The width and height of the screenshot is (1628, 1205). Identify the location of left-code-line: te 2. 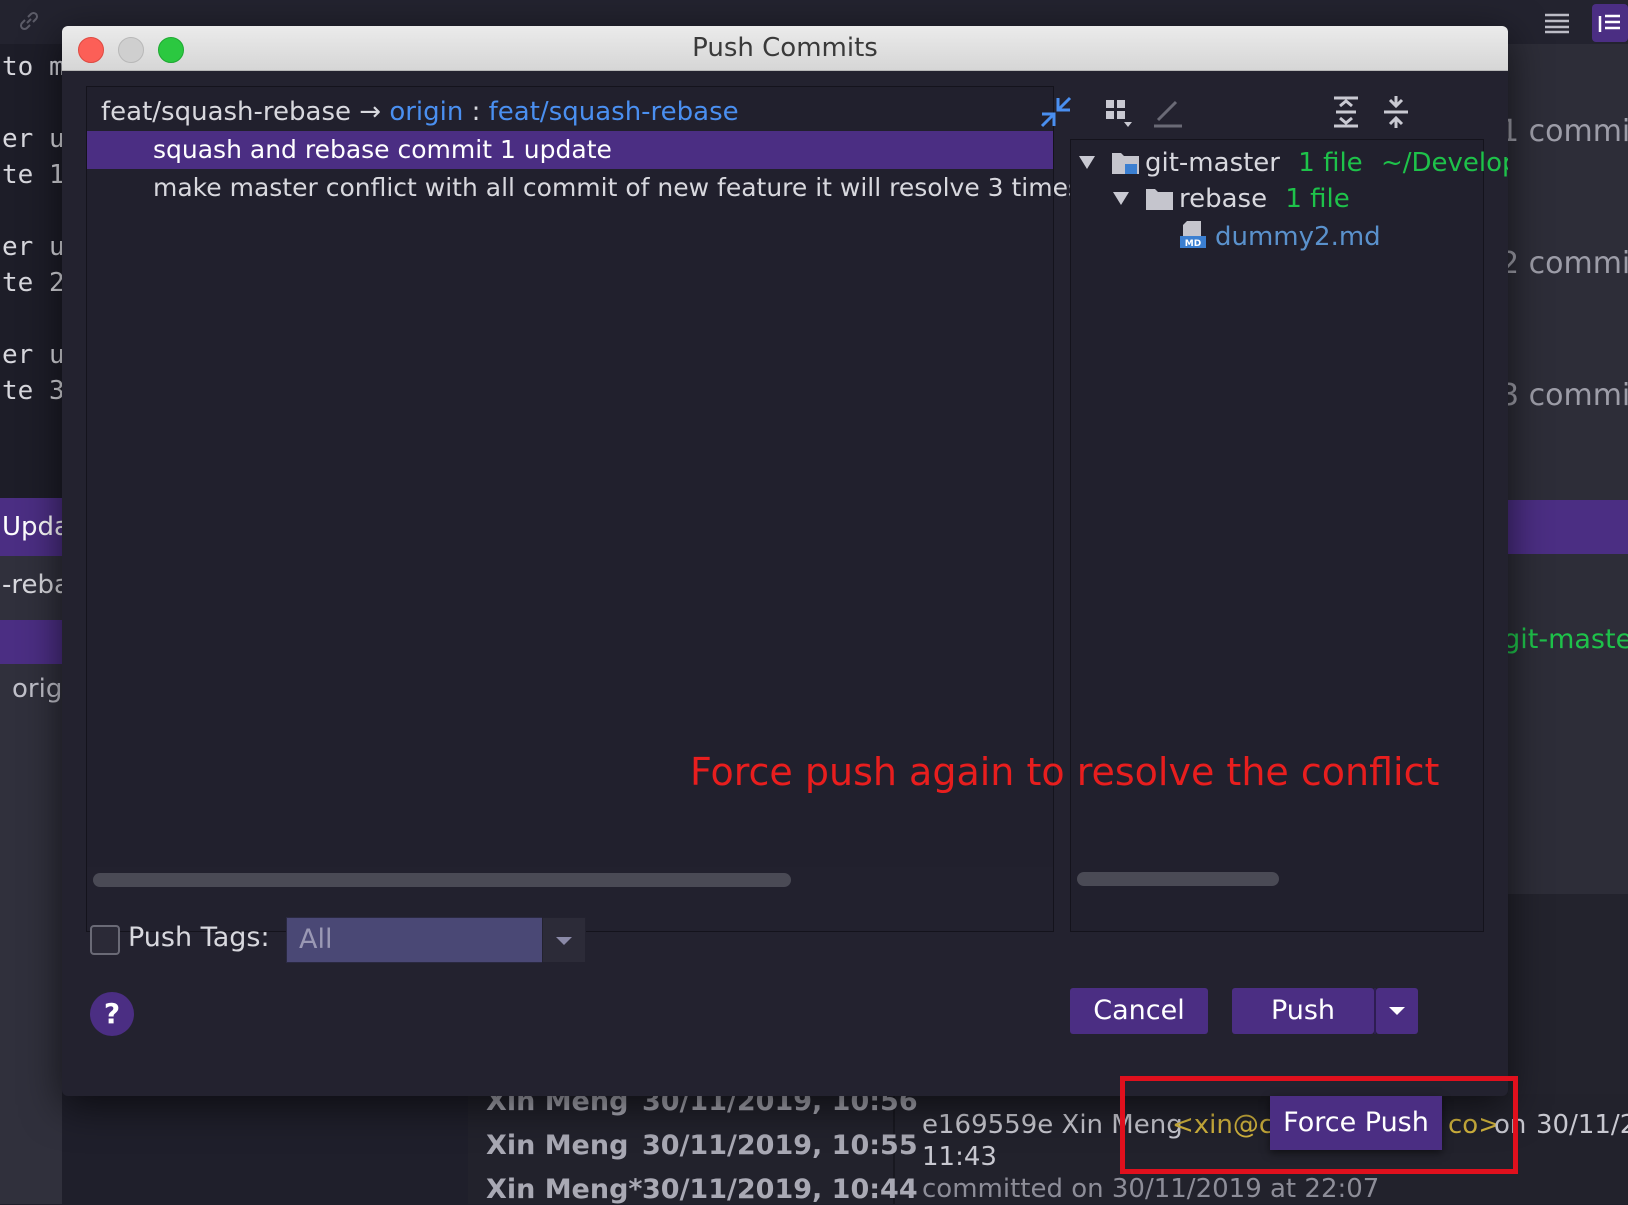
(33, 283).